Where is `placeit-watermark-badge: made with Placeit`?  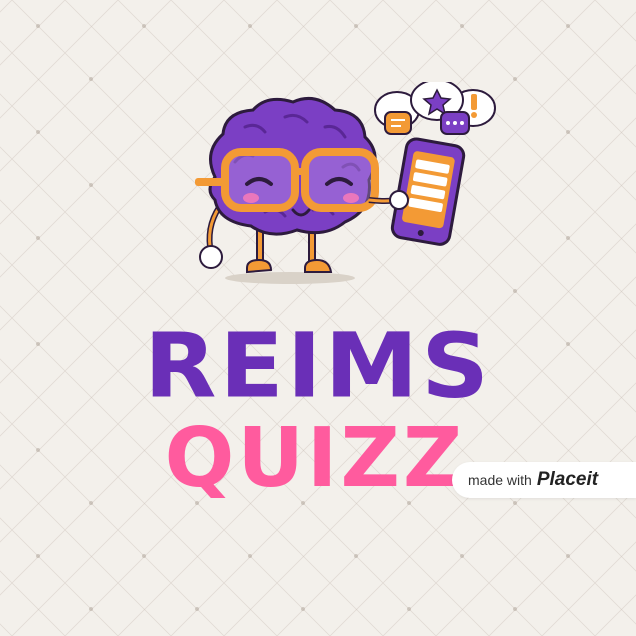 placeit-watermark-badge: made with Placeit is located at coordinates (544, 480).